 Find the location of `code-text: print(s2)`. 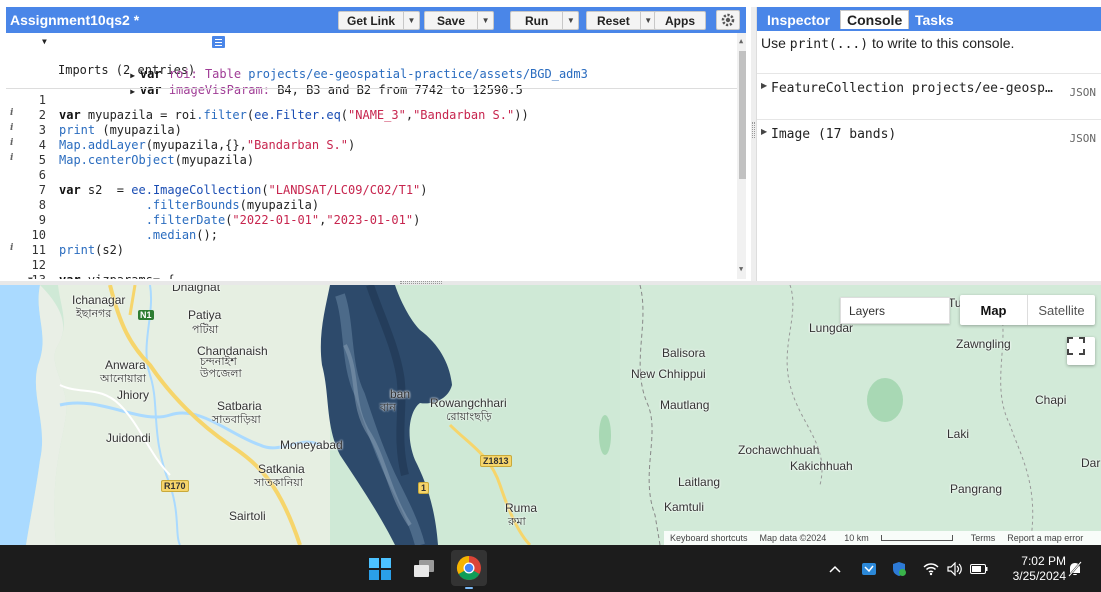

code-text: print(s2) is located at coordinates (92, 250).